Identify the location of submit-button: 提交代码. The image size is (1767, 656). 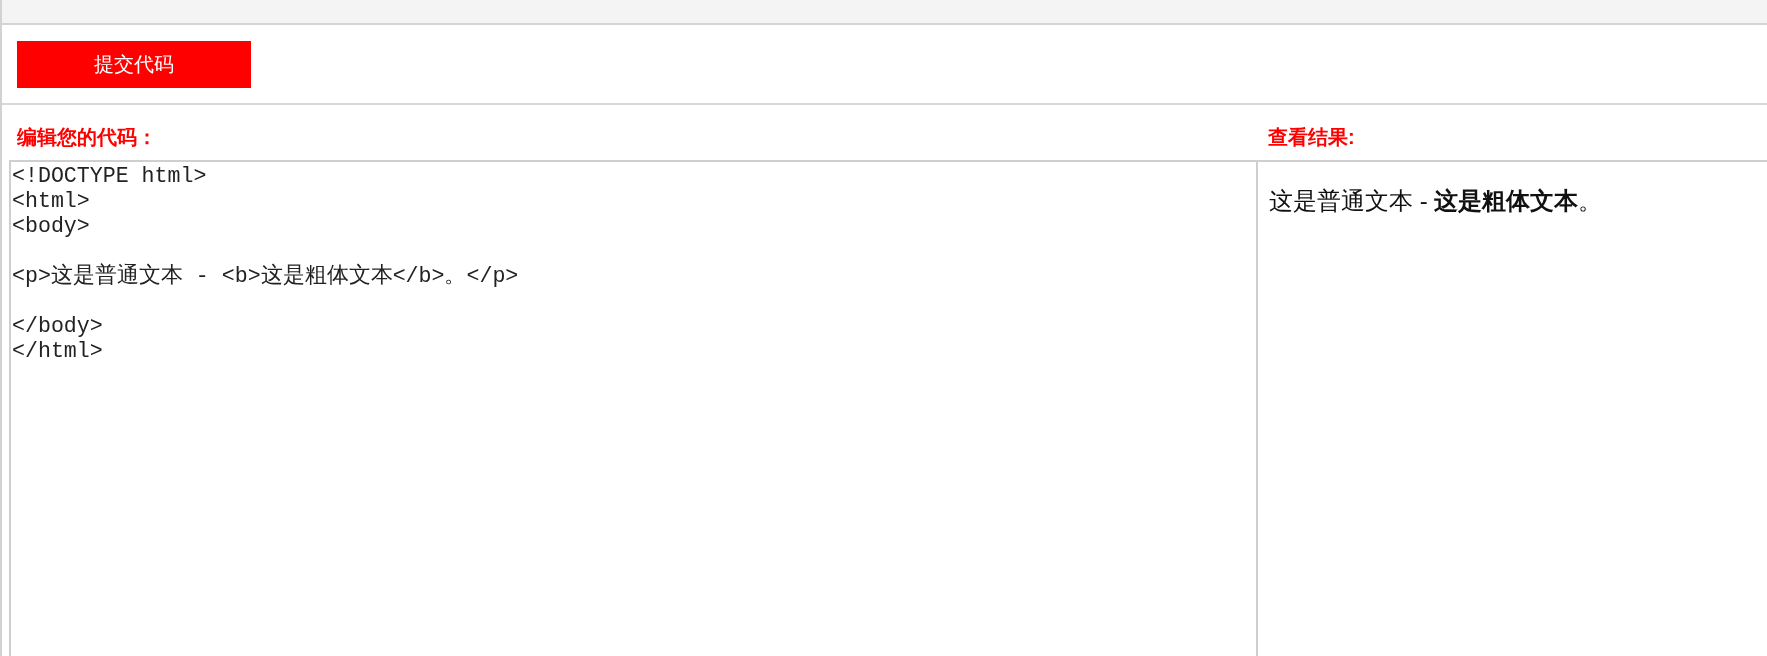
(134, 64).